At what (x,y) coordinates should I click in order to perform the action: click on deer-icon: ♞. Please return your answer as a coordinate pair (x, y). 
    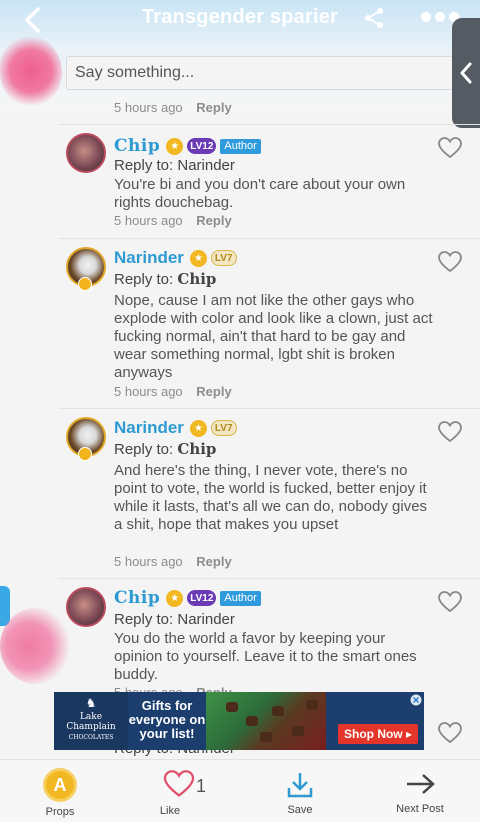
    Looking at the image, I should click on (91, 703).